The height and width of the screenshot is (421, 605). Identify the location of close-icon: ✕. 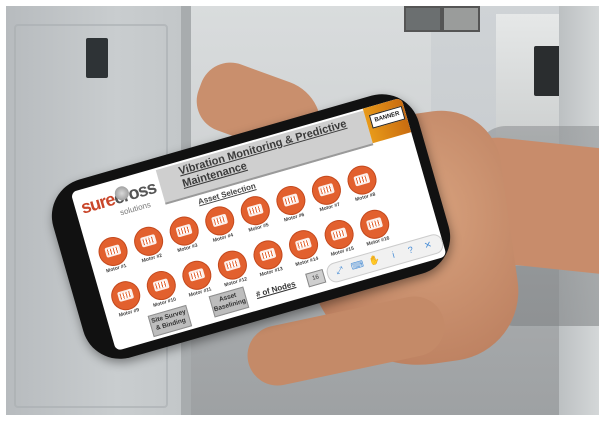
(428, 245).